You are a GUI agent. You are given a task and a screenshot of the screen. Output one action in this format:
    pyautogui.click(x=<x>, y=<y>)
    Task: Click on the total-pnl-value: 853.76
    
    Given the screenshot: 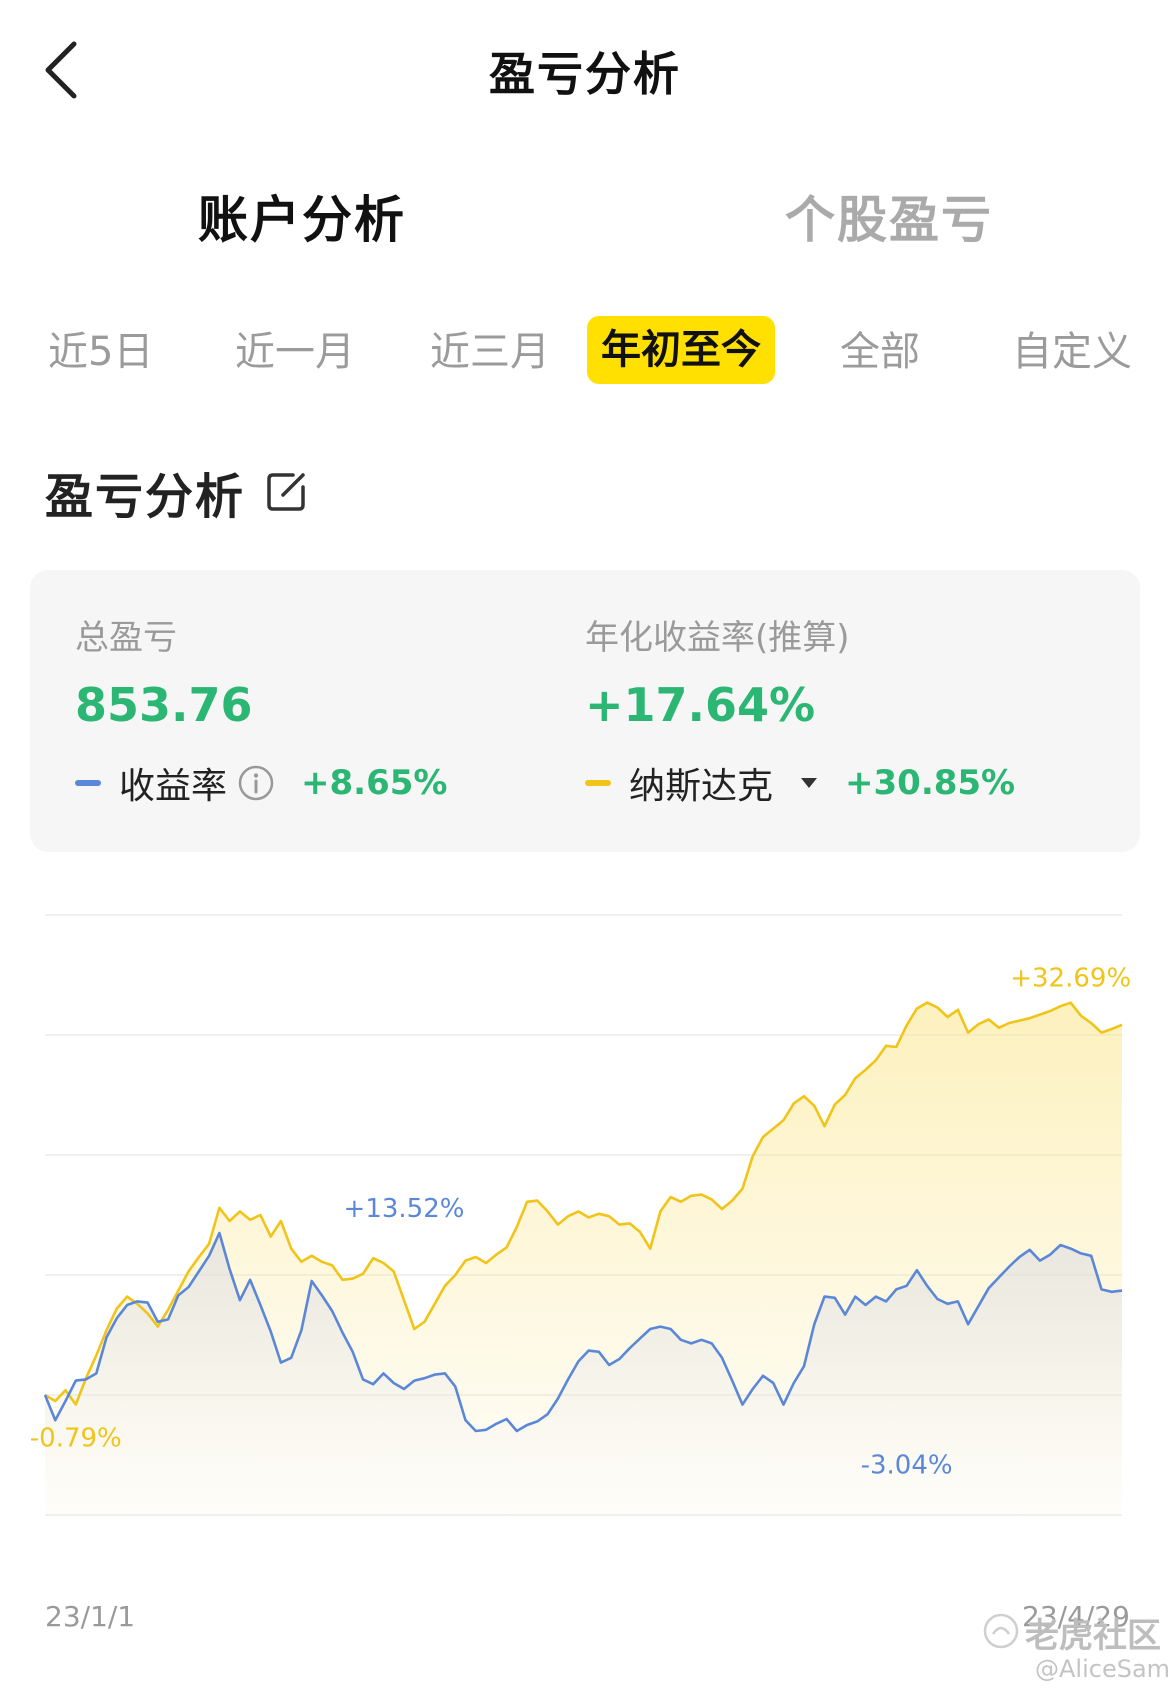 What is the action you would take?
    pyautogui.click(x=164, y=705)
    